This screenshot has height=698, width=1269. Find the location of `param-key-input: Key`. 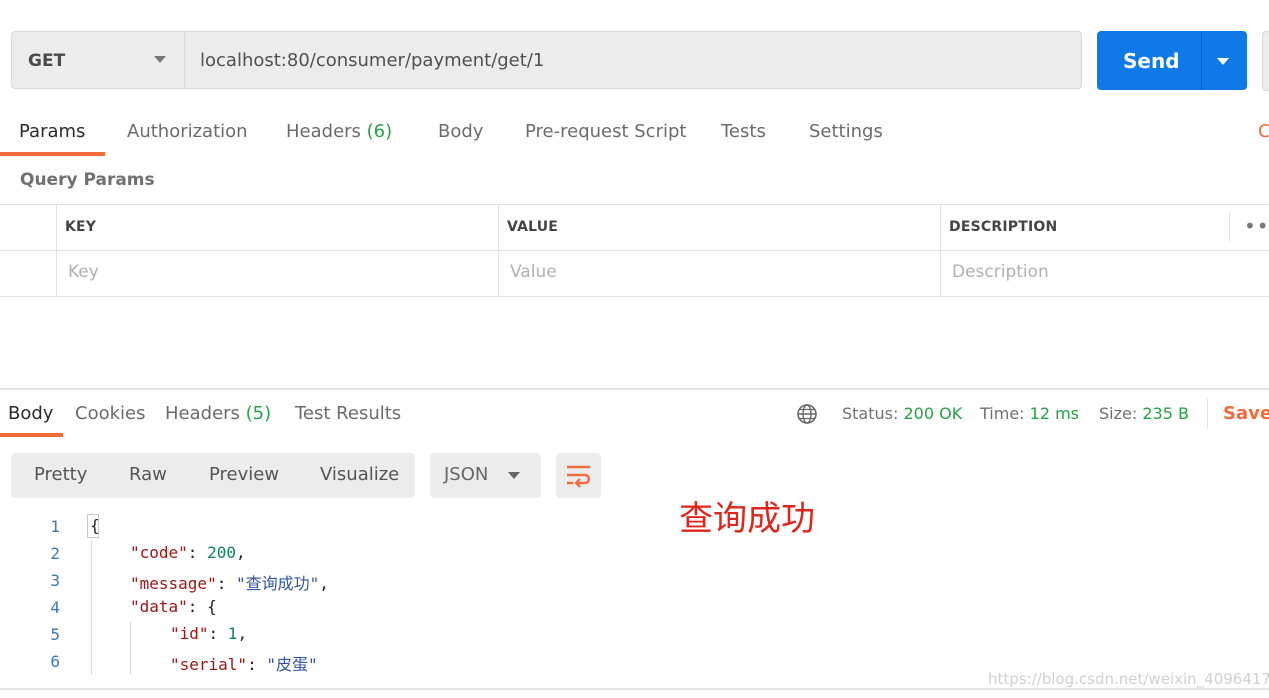

param-key-input: Key is located at coordinates (83, 272).